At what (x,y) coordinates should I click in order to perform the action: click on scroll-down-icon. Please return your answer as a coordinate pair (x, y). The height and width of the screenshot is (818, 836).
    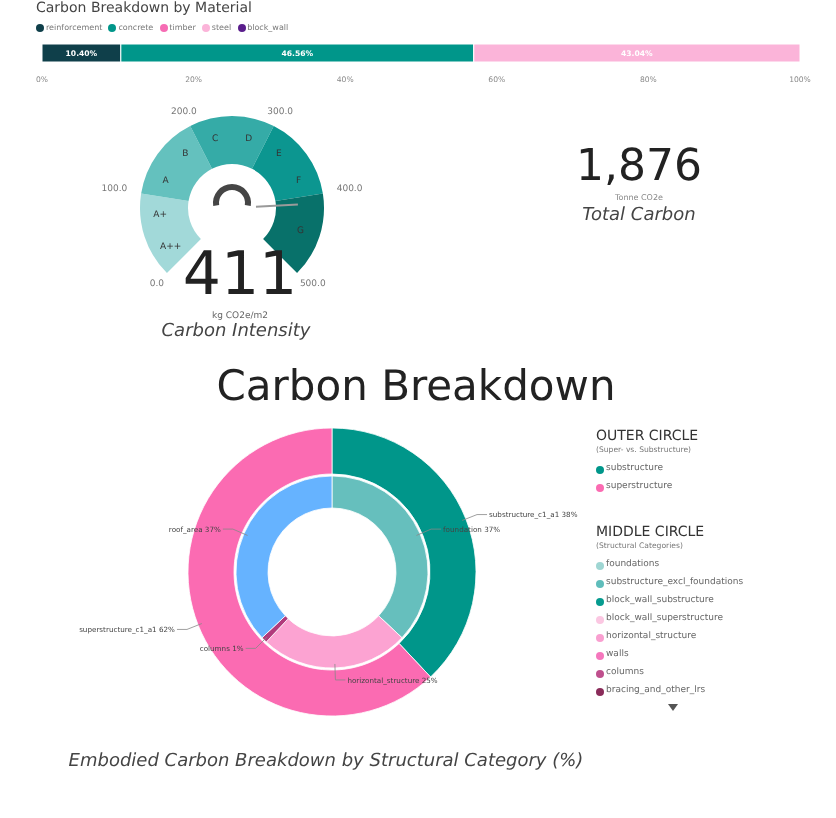
    Looking at the image, I should click on (673, 708).